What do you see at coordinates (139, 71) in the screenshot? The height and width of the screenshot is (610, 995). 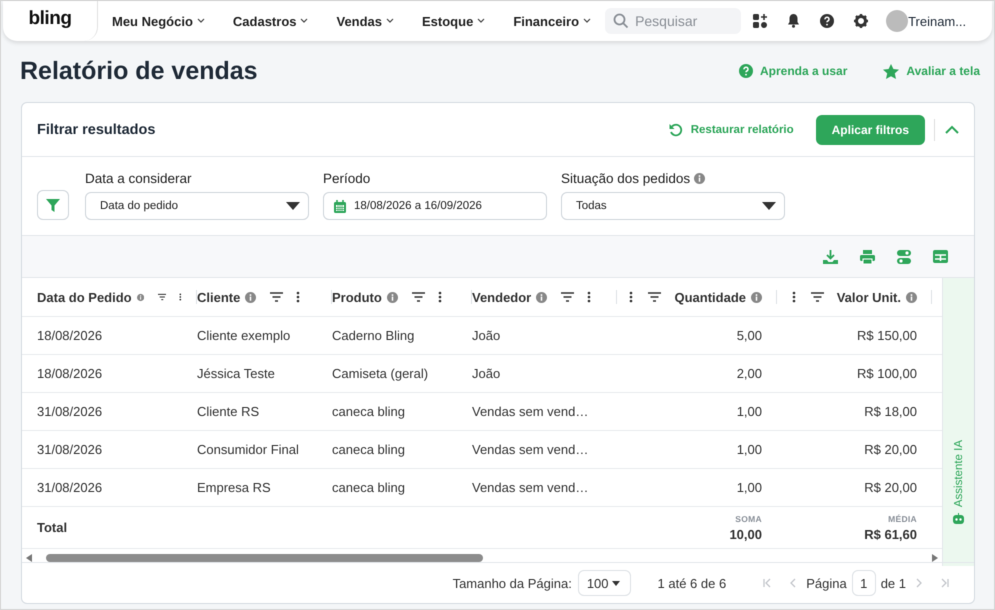 I see `page-title: Relatório de vendas` at bounding box center [139, 71].